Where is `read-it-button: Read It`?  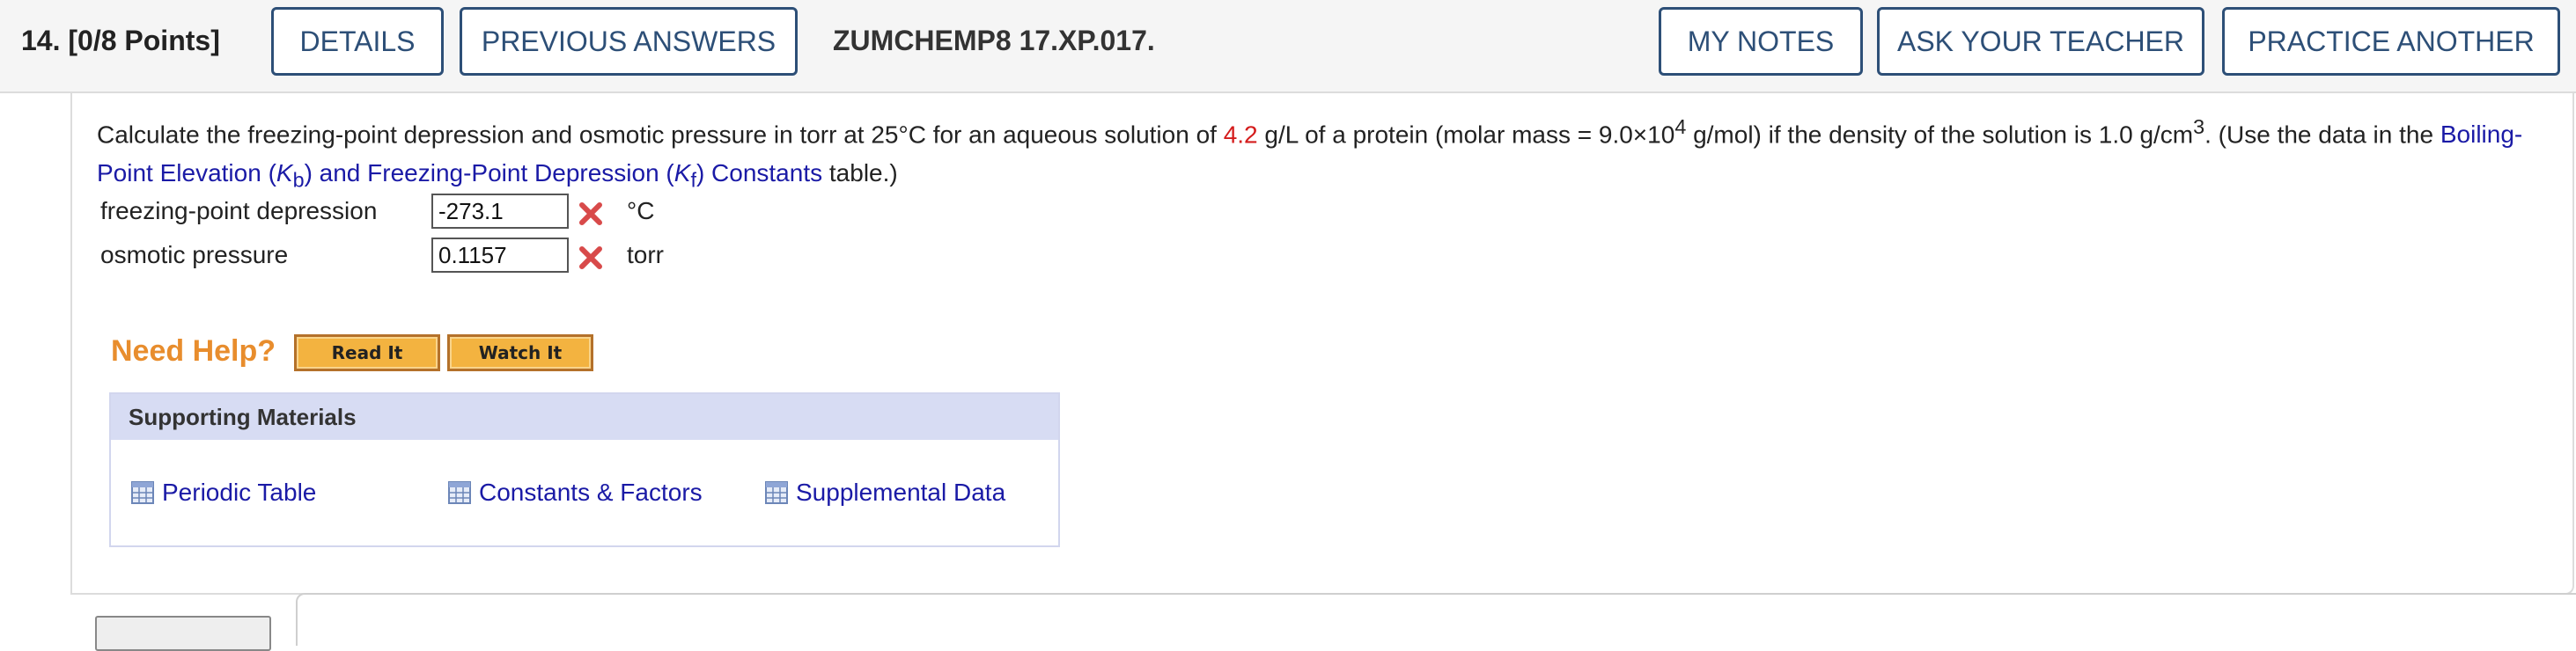
read-it-button: Read It is located at coordinates (367, 353).